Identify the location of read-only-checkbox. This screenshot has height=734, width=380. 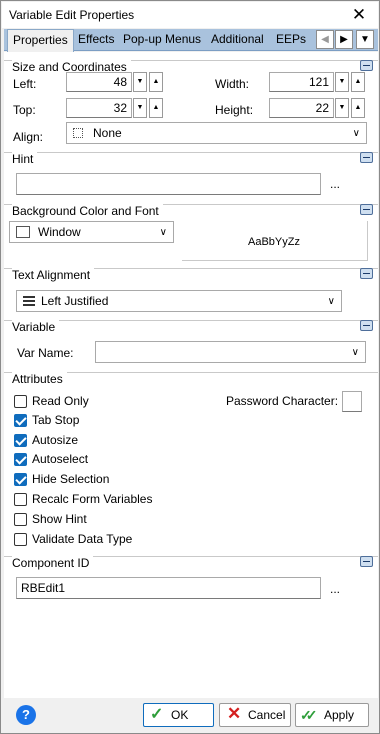
(20, 401).